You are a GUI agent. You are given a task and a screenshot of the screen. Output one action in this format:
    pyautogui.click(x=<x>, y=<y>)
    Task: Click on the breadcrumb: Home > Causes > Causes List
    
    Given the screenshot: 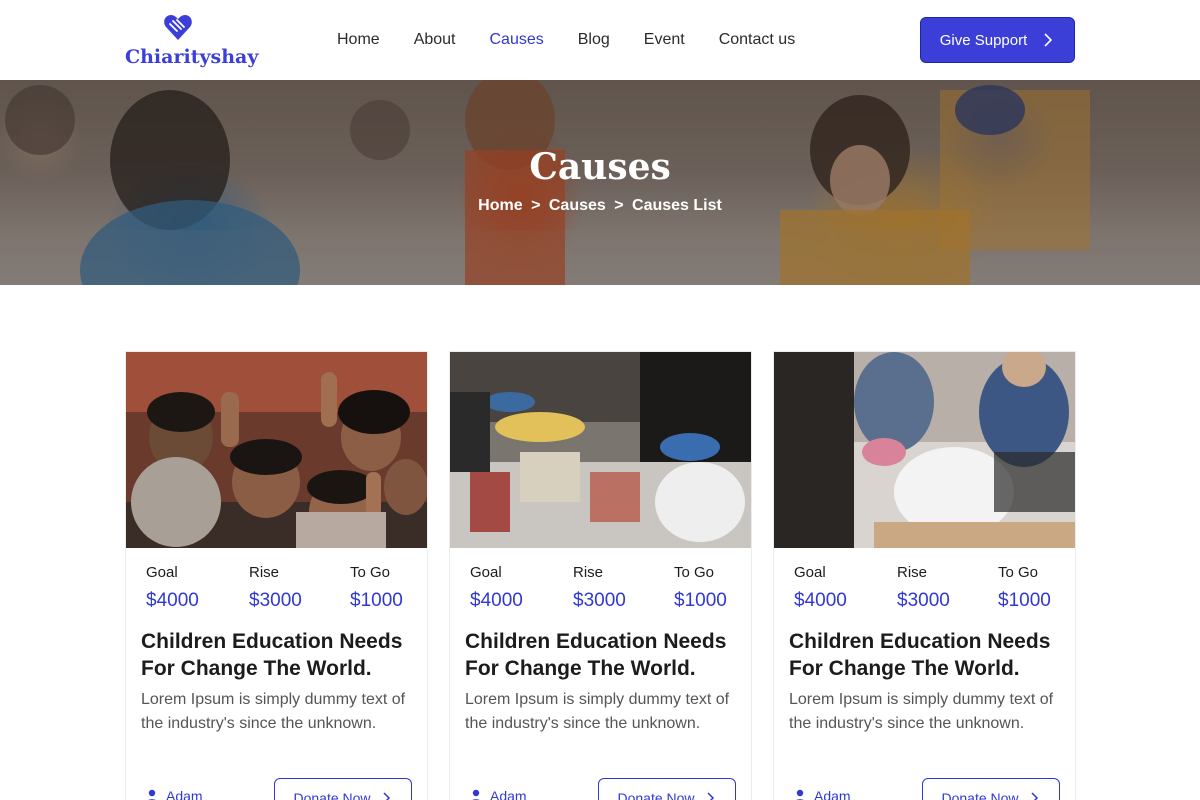 What is the action you would take?
    pyautogui.click(x=600, y=206)
    